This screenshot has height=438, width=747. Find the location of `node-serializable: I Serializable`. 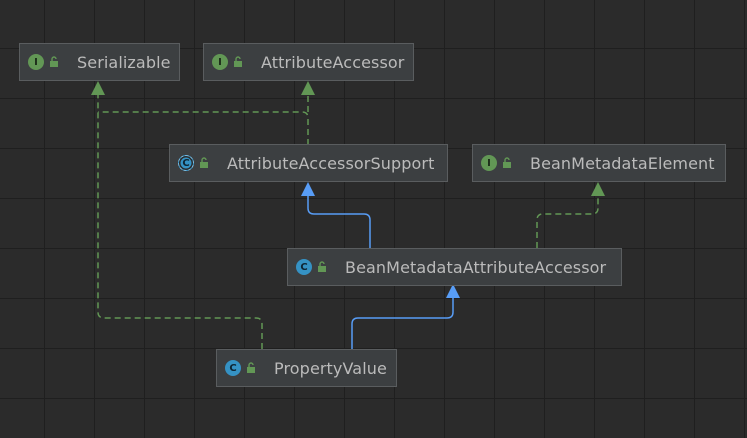

node-serializable: I Serializable is located at coordinates (99, 62).